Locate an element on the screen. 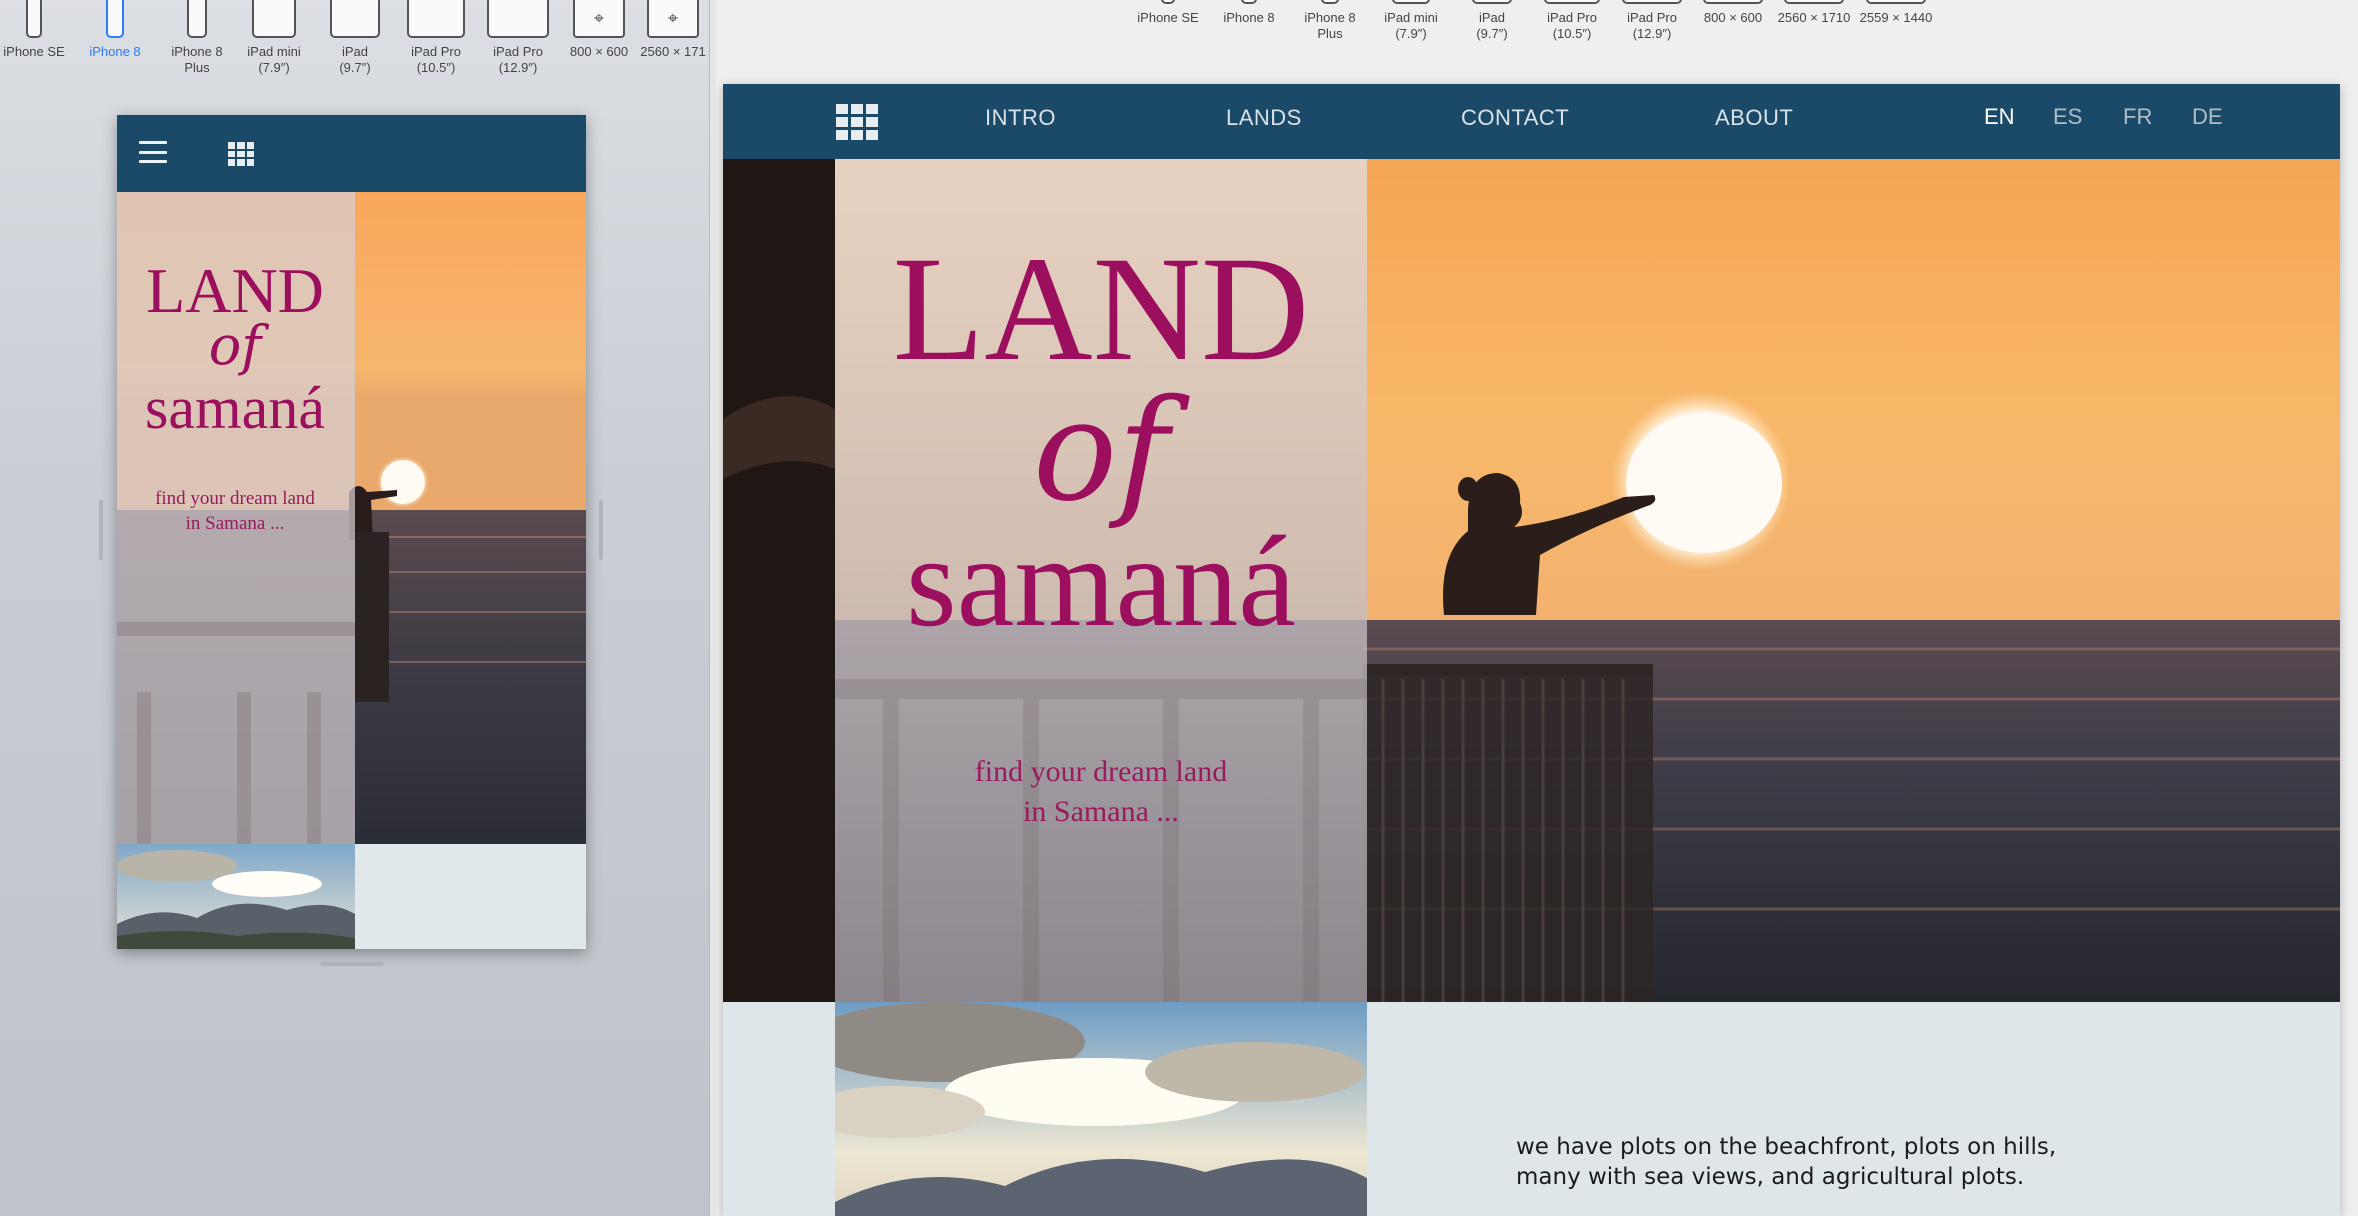  mobile-pale-panel is located at coordinates (470, 896).